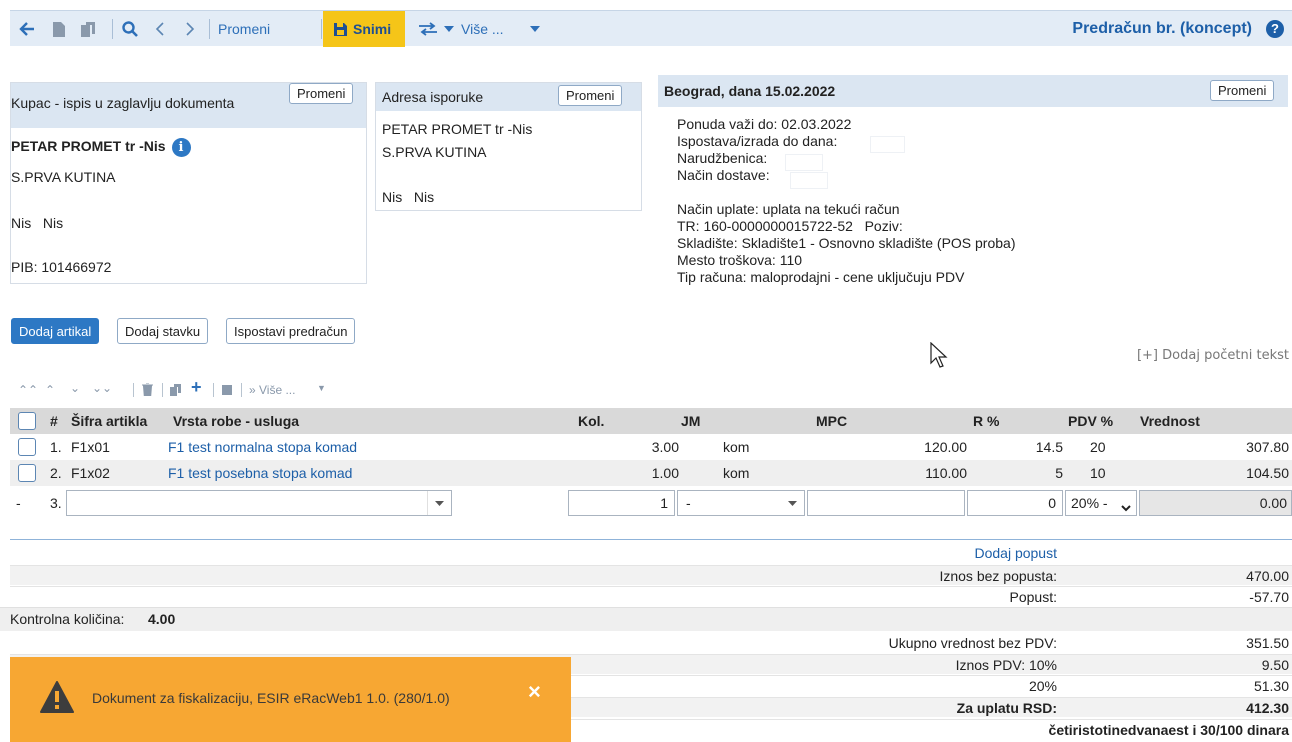  Describe the element at coordinates (408, 197) in the screenshot. I see `delivery-city: Nis Nis` at that location.